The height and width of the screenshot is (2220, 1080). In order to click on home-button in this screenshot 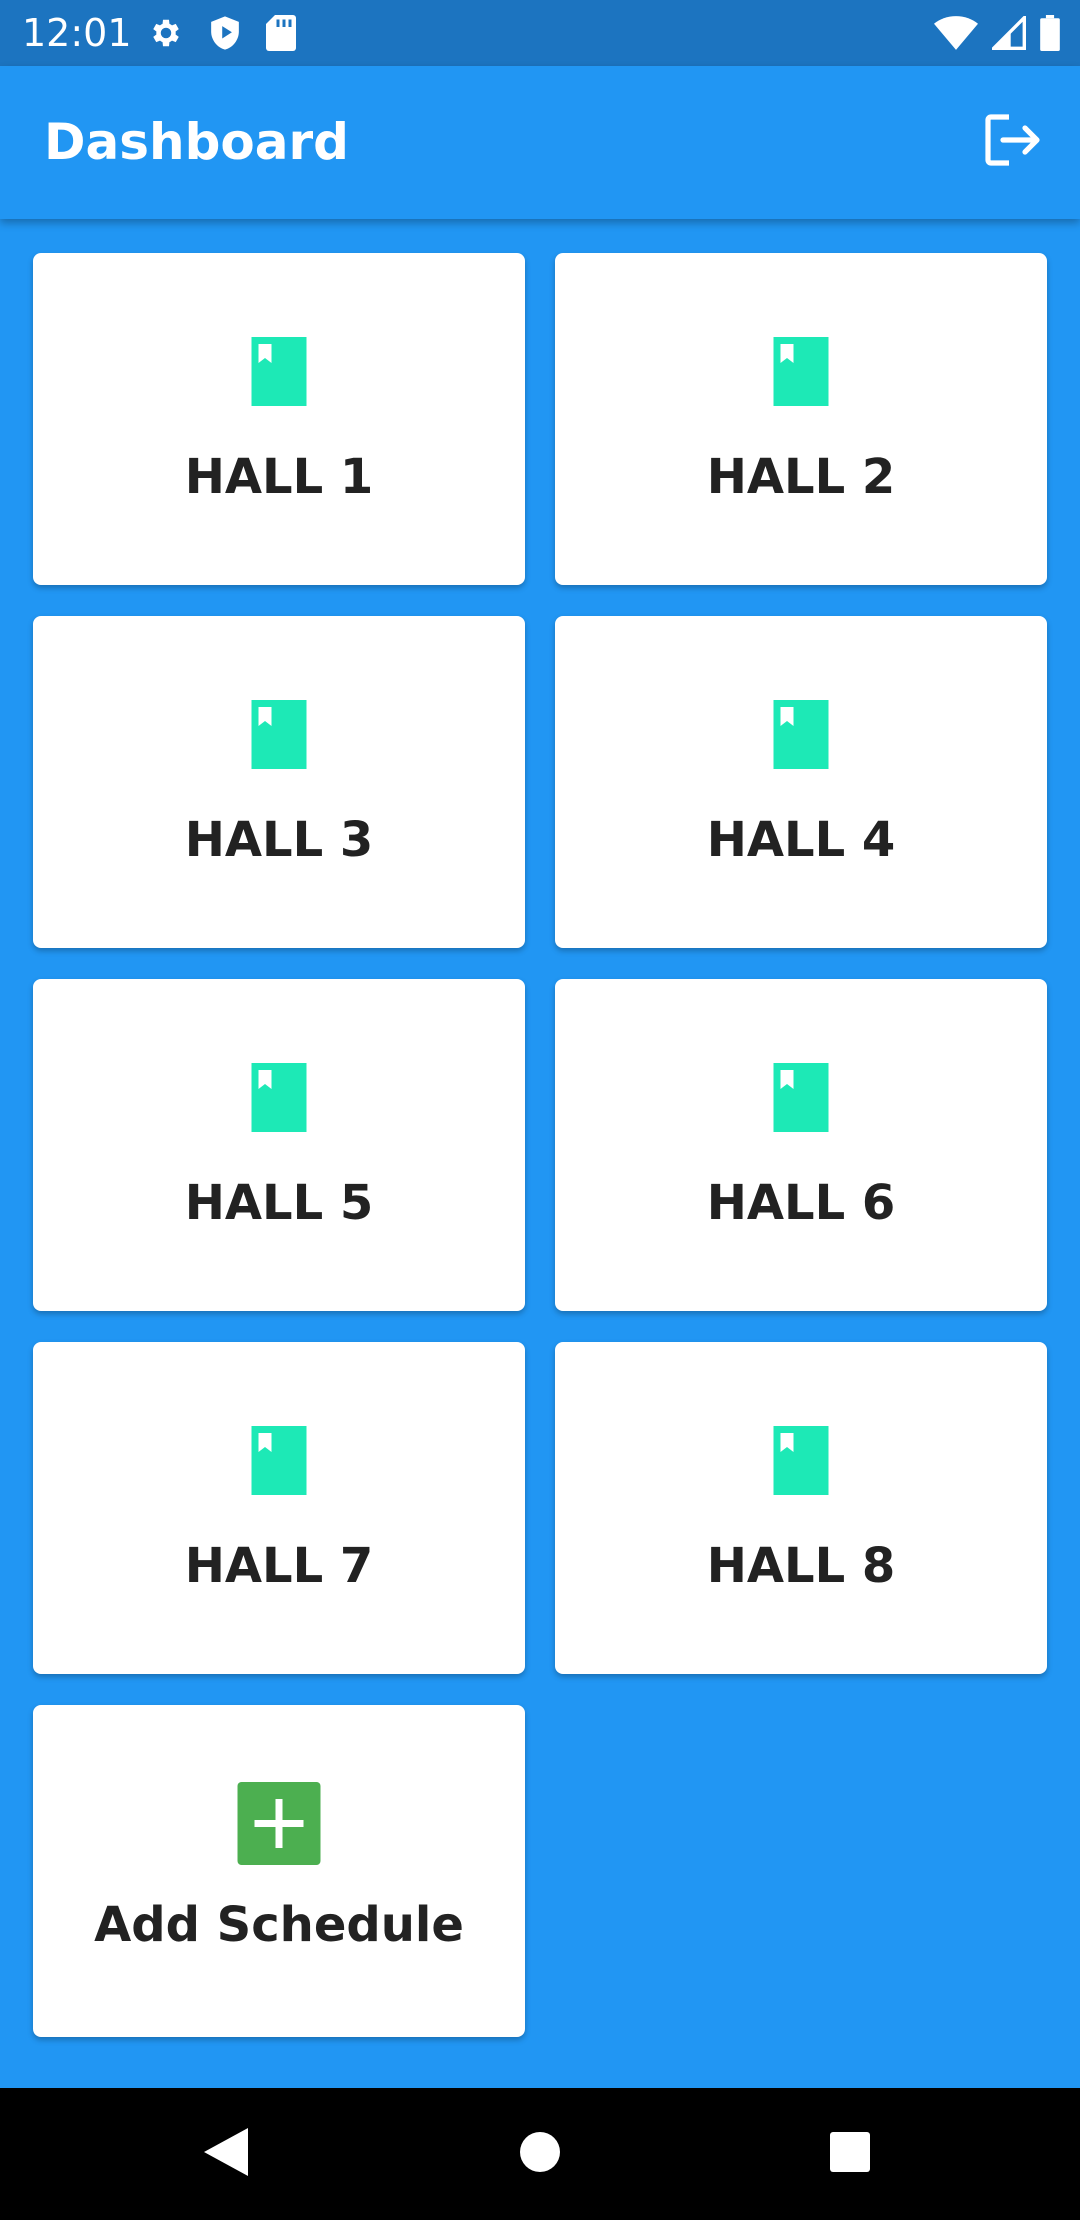, I will do `click(540, 2154)`.